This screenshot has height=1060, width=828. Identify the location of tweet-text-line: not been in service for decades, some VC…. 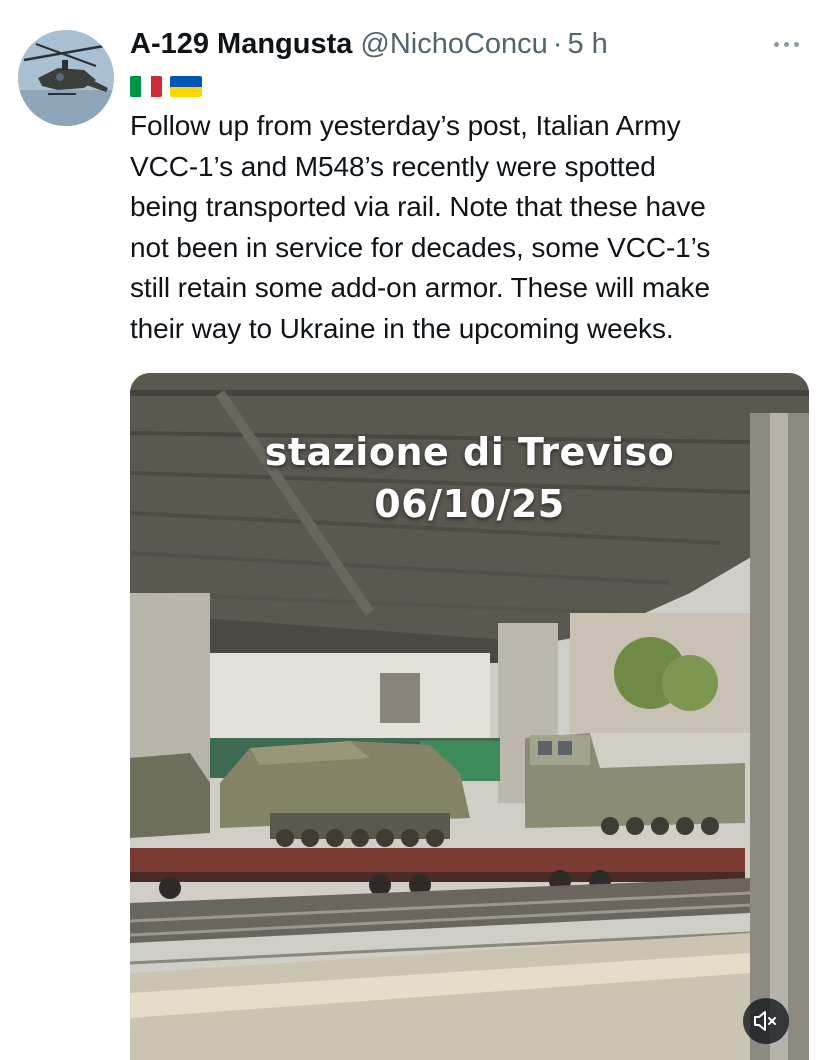
(420, 247).